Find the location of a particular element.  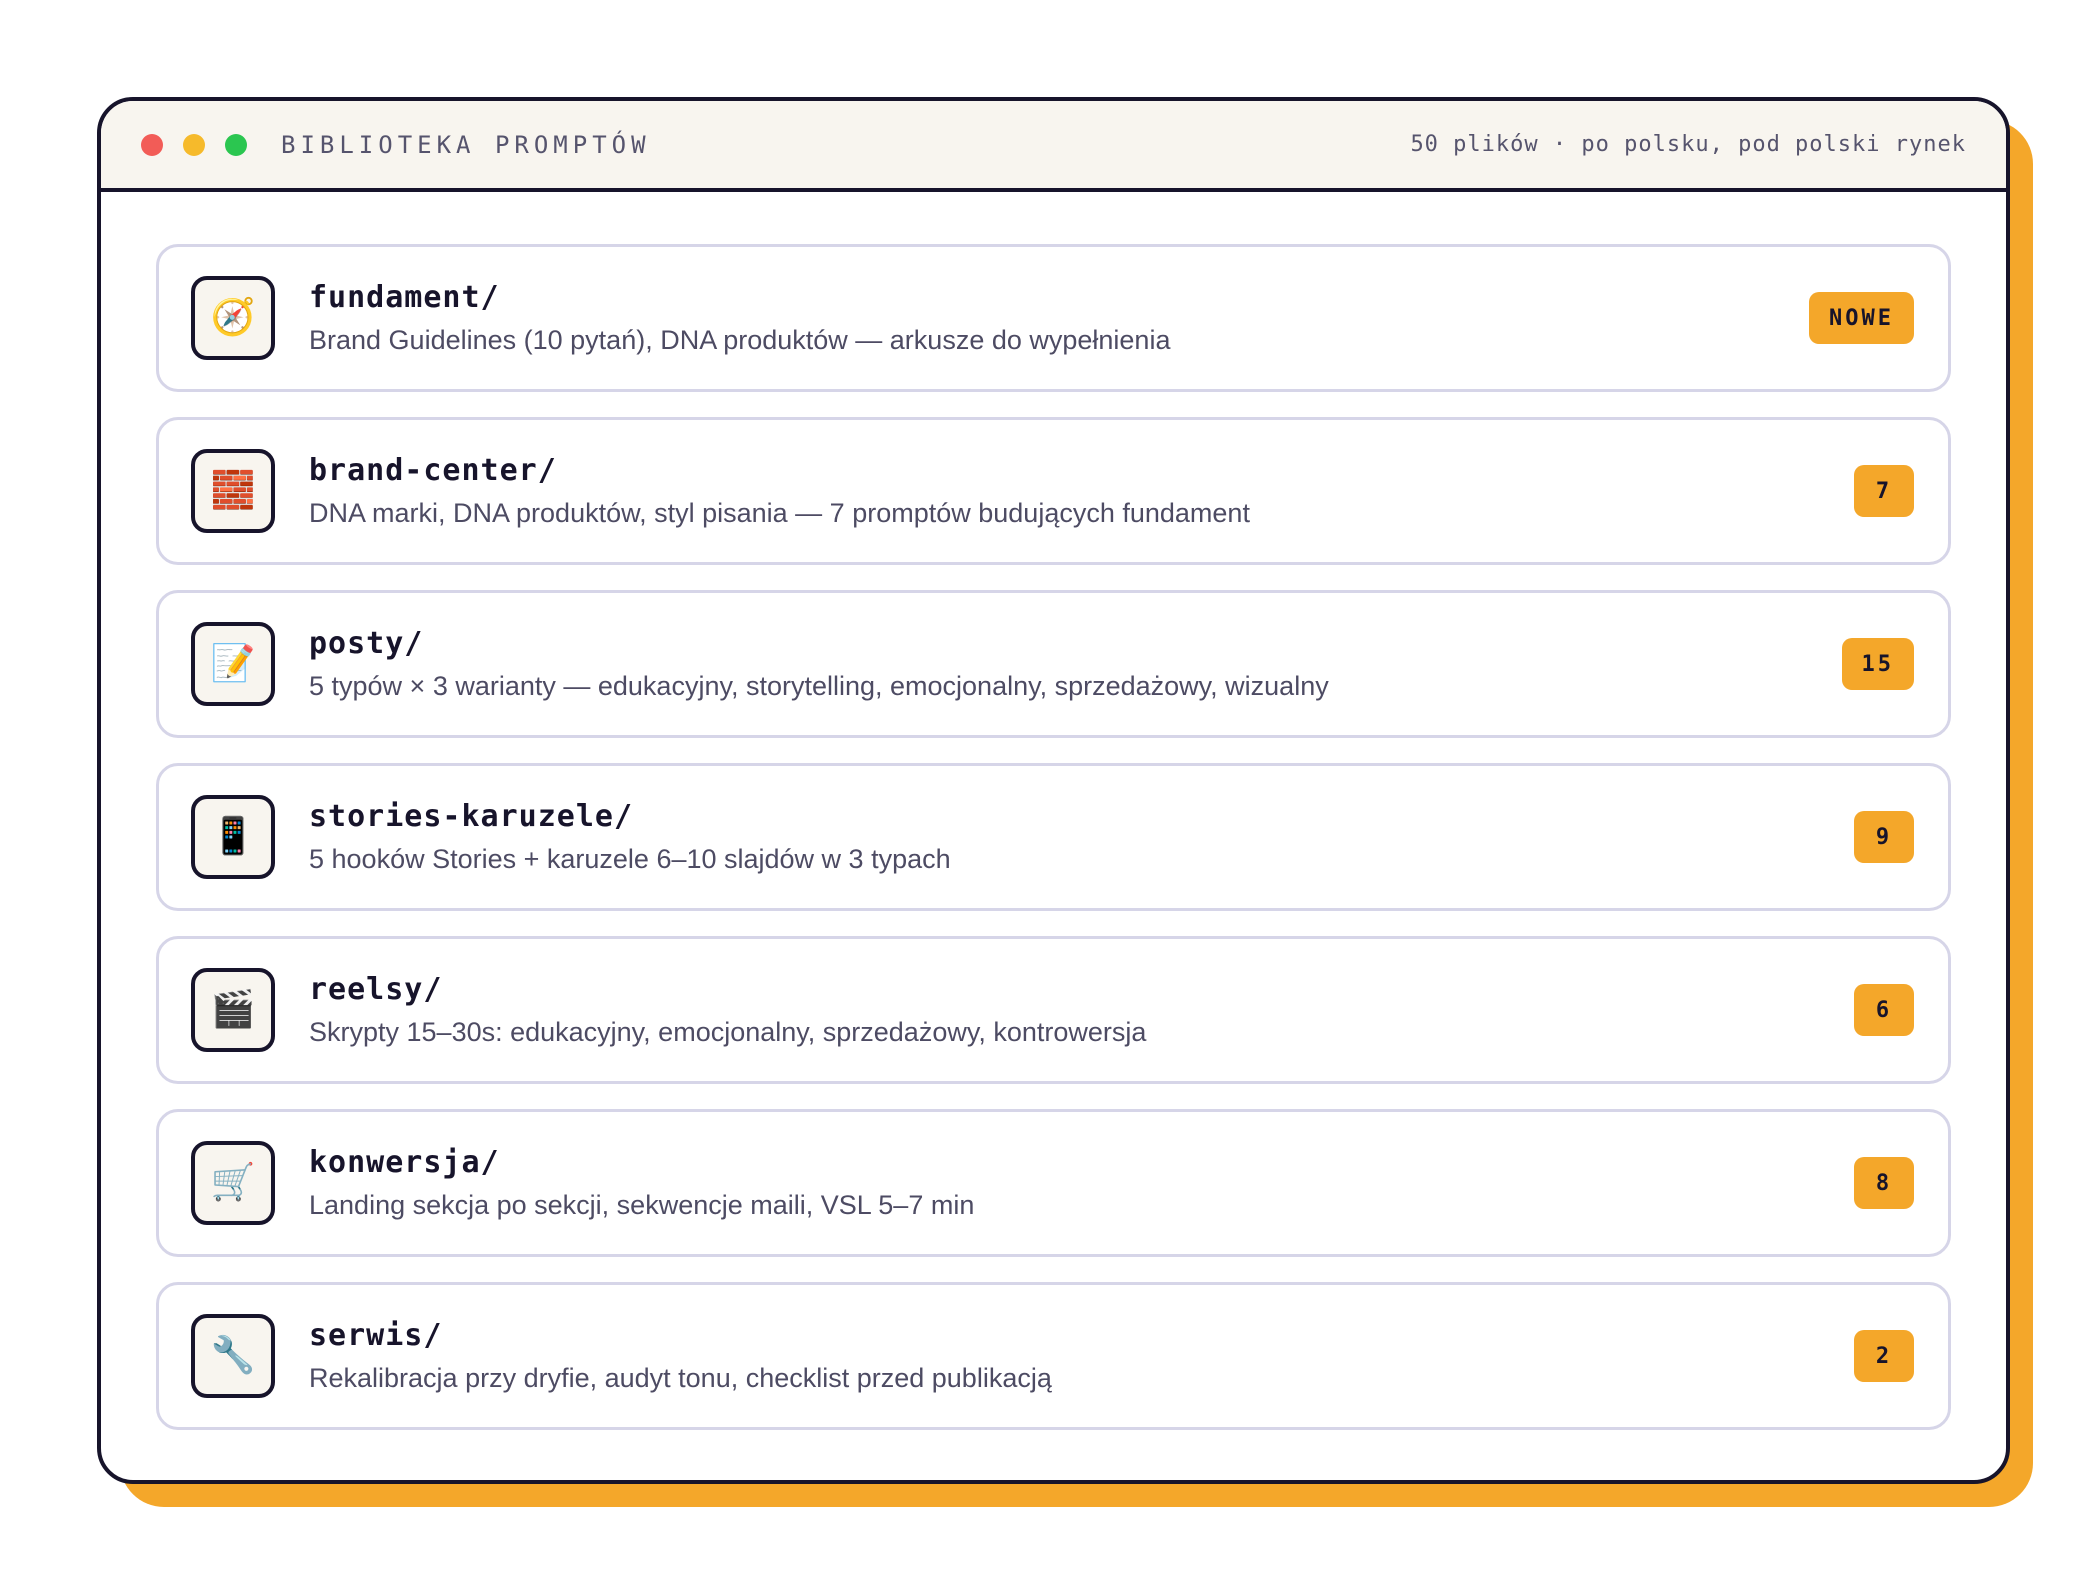

compass-icon: 🧭 is located at coordinates (233, 318).